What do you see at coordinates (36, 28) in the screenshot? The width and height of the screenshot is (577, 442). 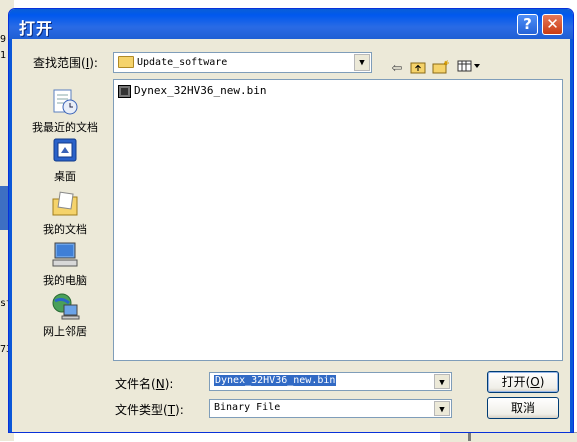 I see `dialog-title: 打开` at bounding box center [36, 28].